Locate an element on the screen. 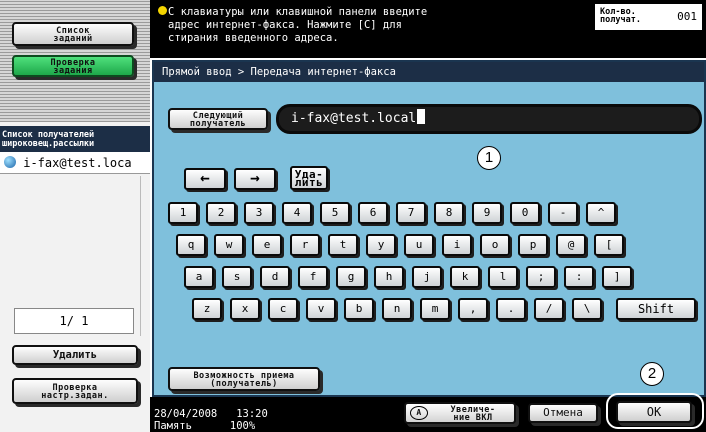 The width and height of the screenshot is (706, 432). key-h: h is located at coordinates (389, 277).